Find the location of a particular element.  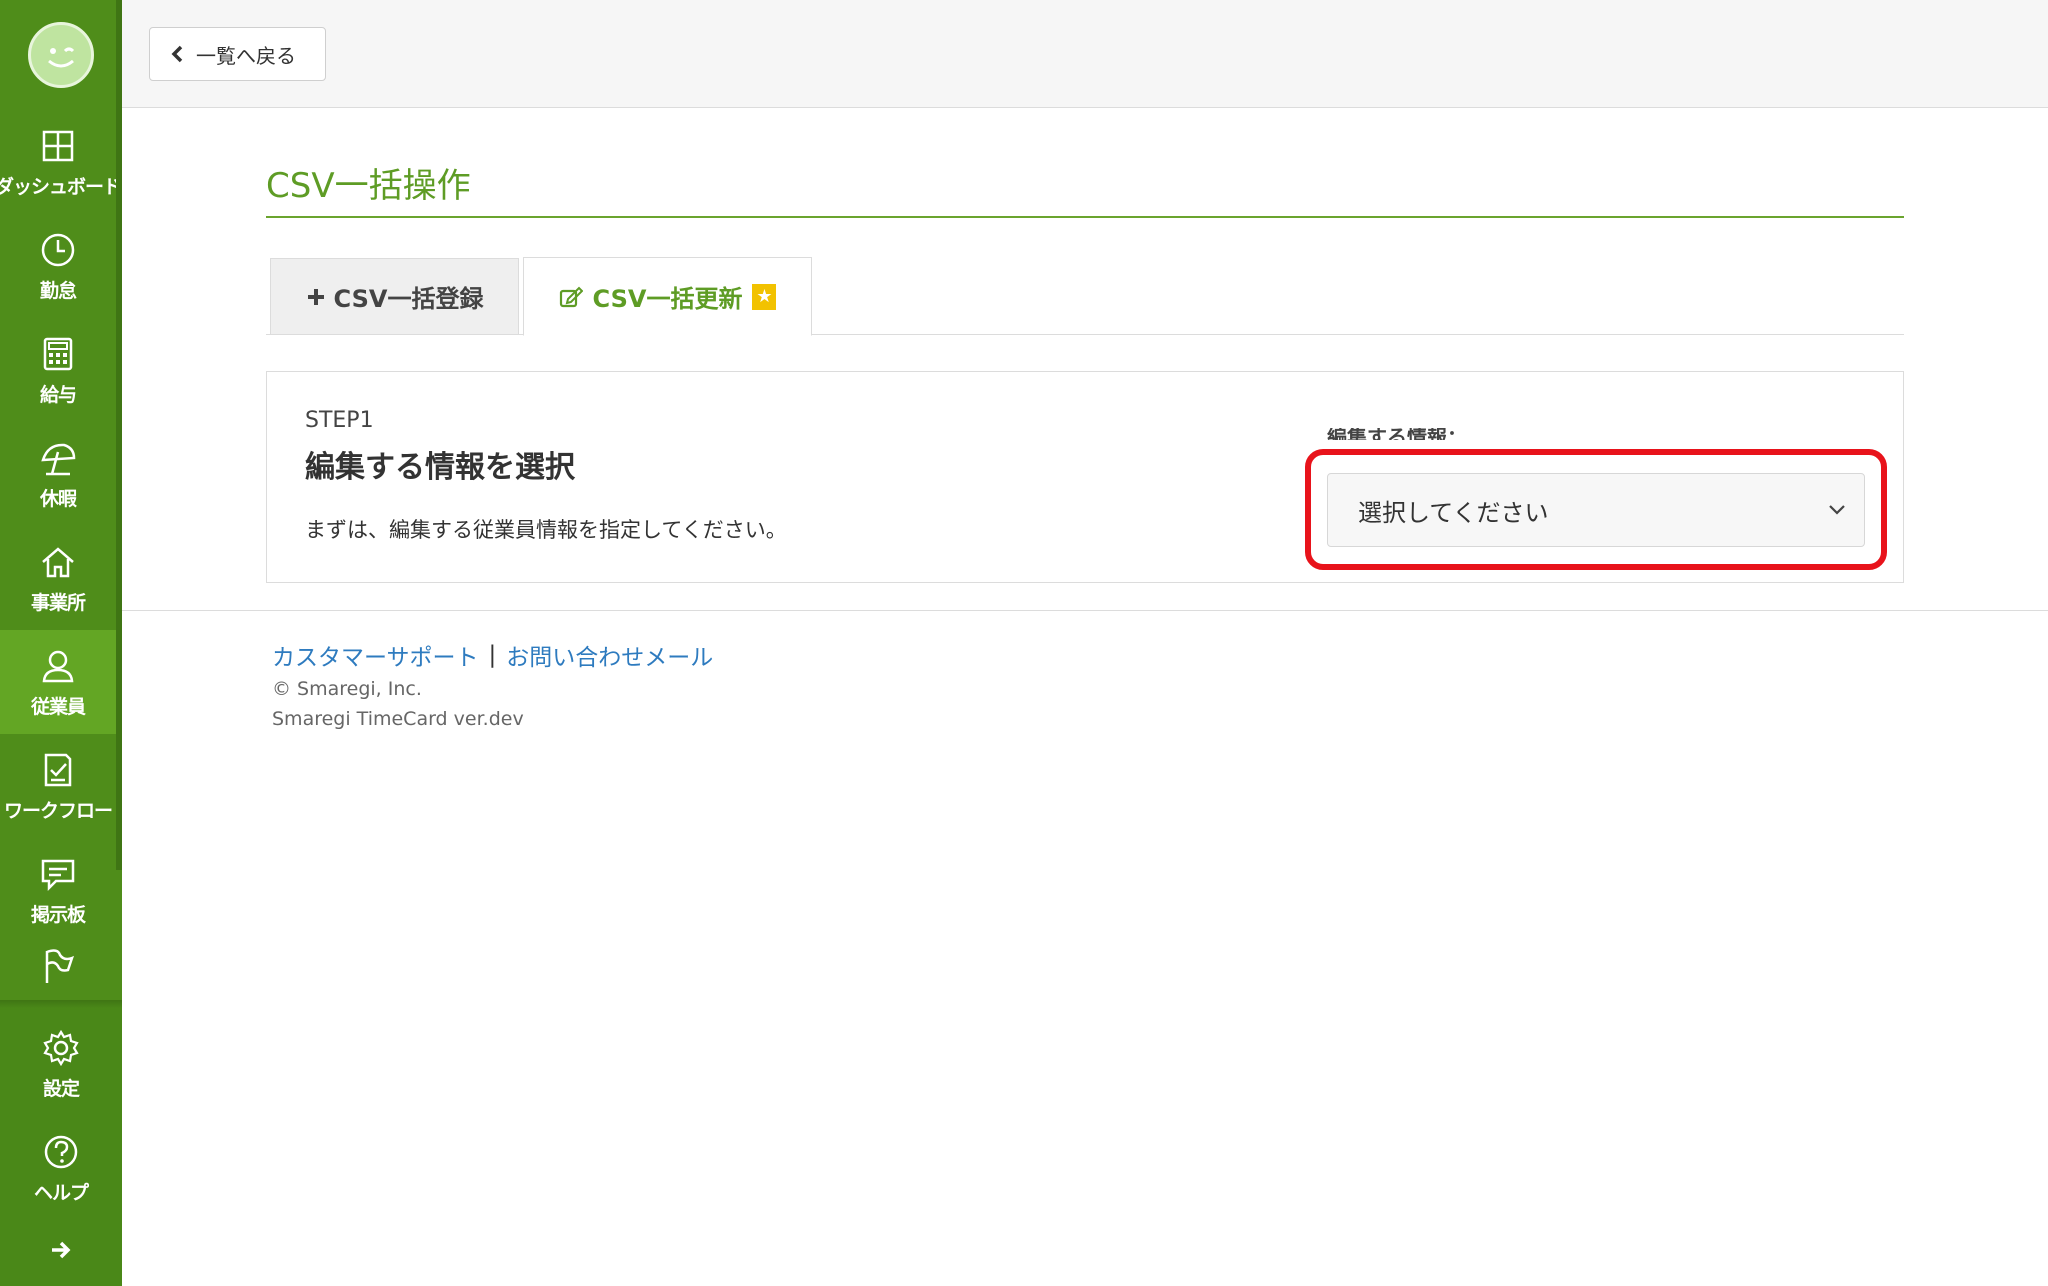

tab-label: CSV一括登録 is located at coordinates (408, 299).